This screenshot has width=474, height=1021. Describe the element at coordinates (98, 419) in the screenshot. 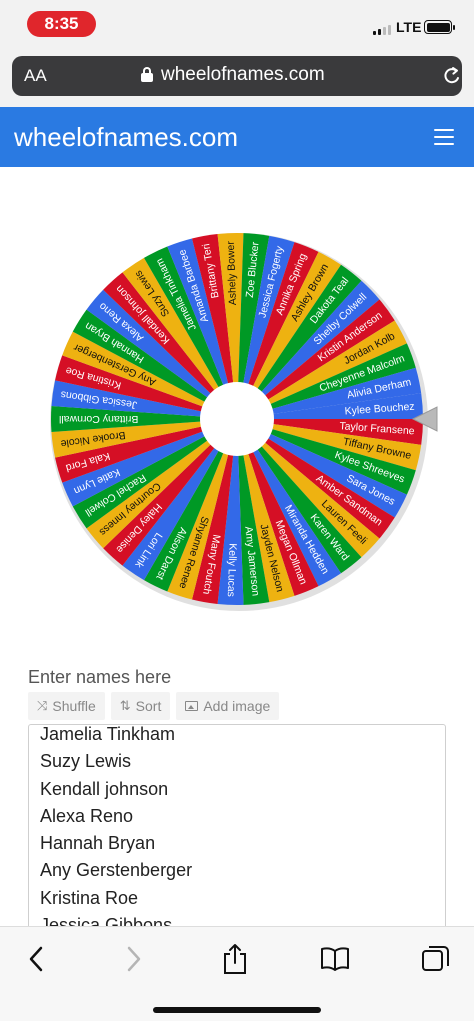

I see `wheel-segment-label: Brittany Cornwall` at that location.